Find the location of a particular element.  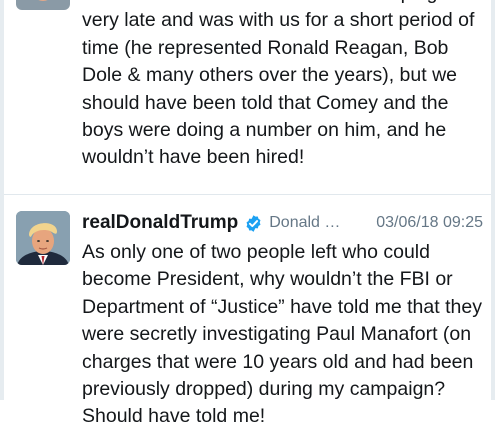

verified-badge-icon is located at coordinates (253, 223).